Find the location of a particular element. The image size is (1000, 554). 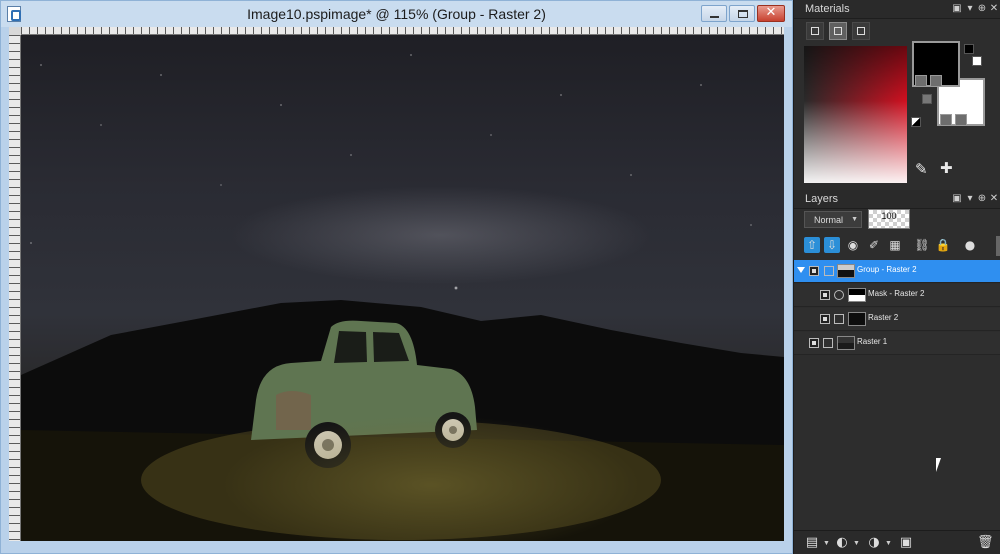

mask-icon: ◑ is located at coordinates (874, 543).